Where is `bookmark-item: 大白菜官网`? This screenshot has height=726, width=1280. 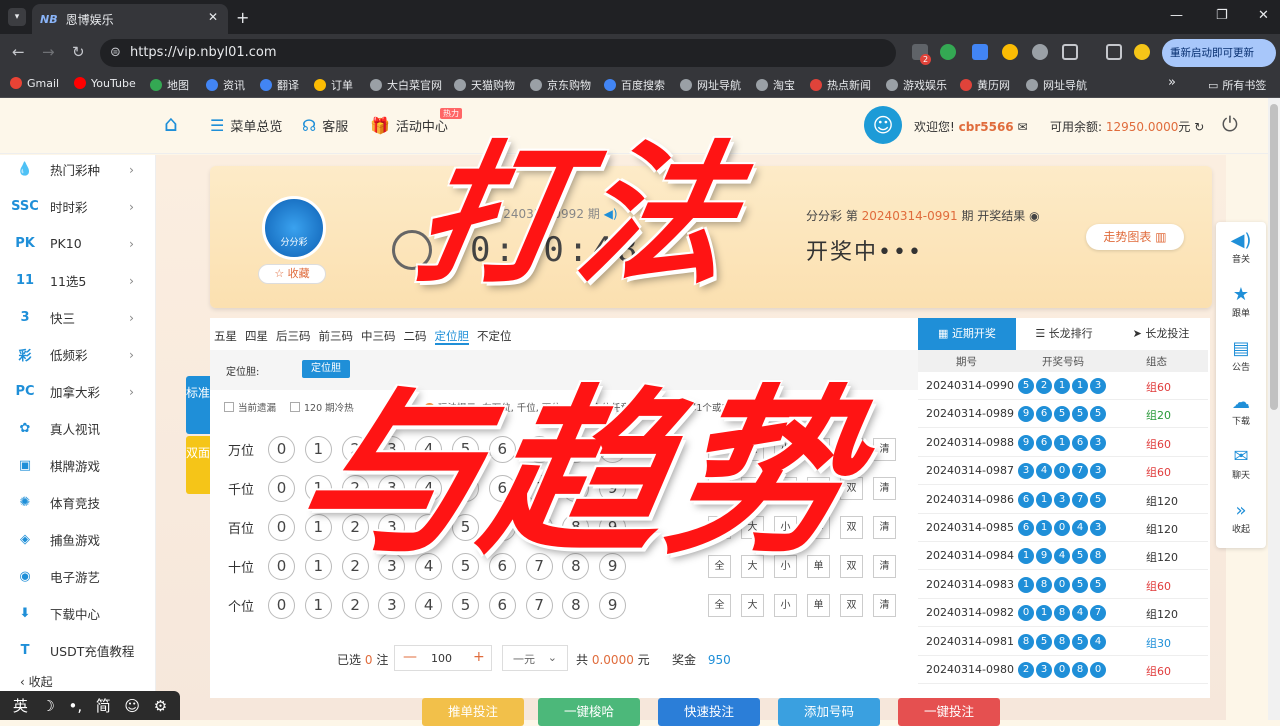 bookmark-item: 大白菜官网 is located at coordinates (406, 85).